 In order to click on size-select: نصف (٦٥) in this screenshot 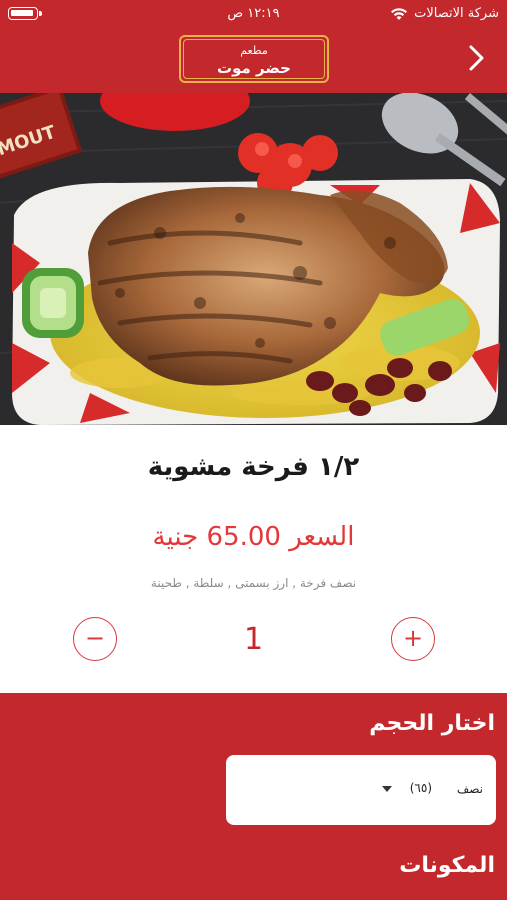, I will do `click(361, 790)`.